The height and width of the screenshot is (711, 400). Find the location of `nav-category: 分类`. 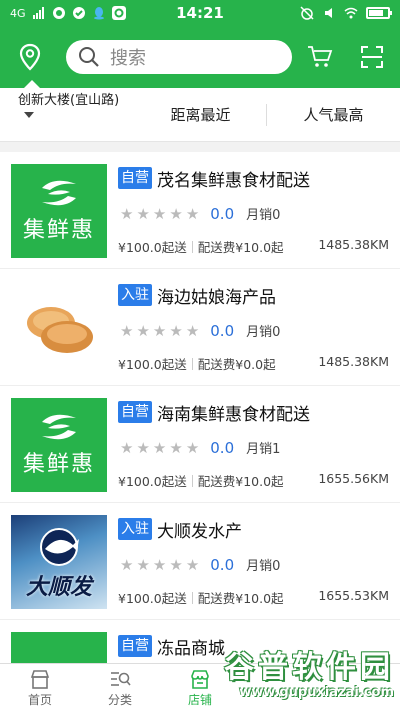

nav-category: 分类 is located at coordinates (120, 687).